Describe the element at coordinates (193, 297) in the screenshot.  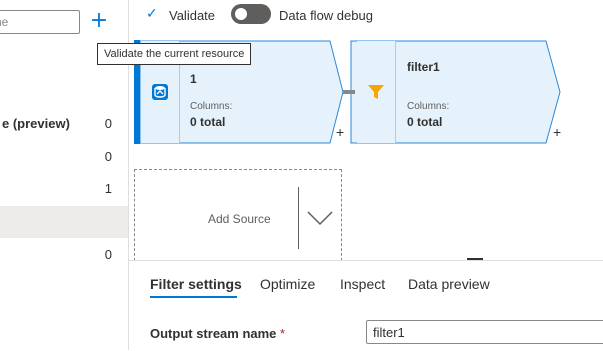
I see `active-tab-indicator` at that location.